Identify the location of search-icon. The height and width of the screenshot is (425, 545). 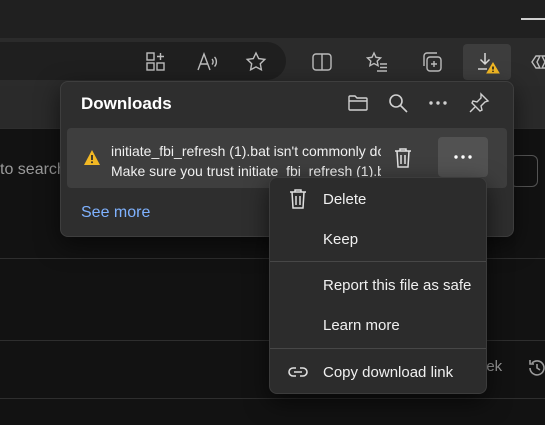
(398, 103).